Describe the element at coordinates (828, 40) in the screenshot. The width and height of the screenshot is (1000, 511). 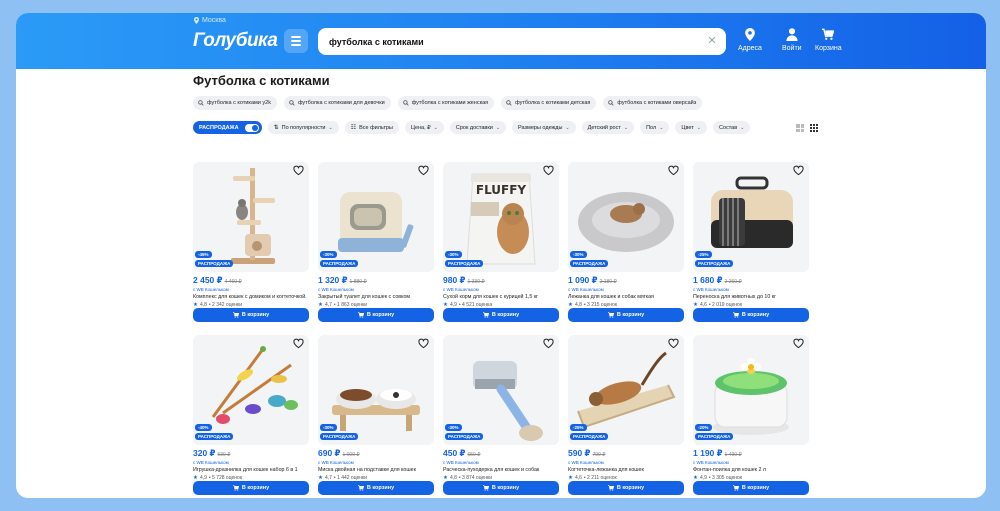
I see `nav-cart: Корзина` at that location.